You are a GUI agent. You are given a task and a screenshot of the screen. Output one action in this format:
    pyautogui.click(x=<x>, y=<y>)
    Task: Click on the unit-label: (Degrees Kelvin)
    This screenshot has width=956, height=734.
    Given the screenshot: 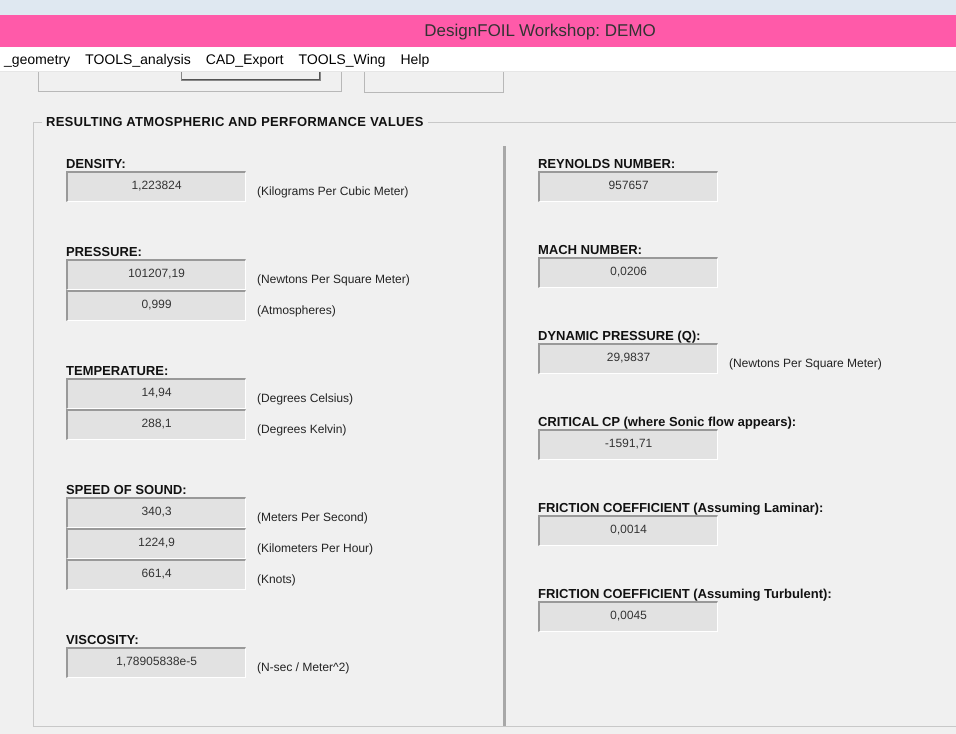 What is the action you would take?
    pyautogui.click(x=301, y=429)
    